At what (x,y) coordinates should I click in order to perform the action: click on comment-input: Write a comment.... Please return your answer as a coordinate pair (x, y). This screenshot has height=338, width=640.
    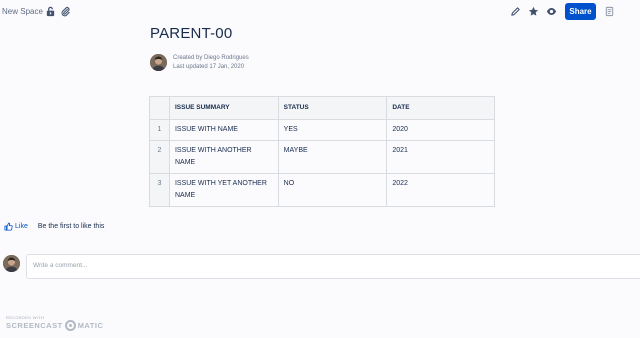
    Looking at the image, I should click on (333, 266).